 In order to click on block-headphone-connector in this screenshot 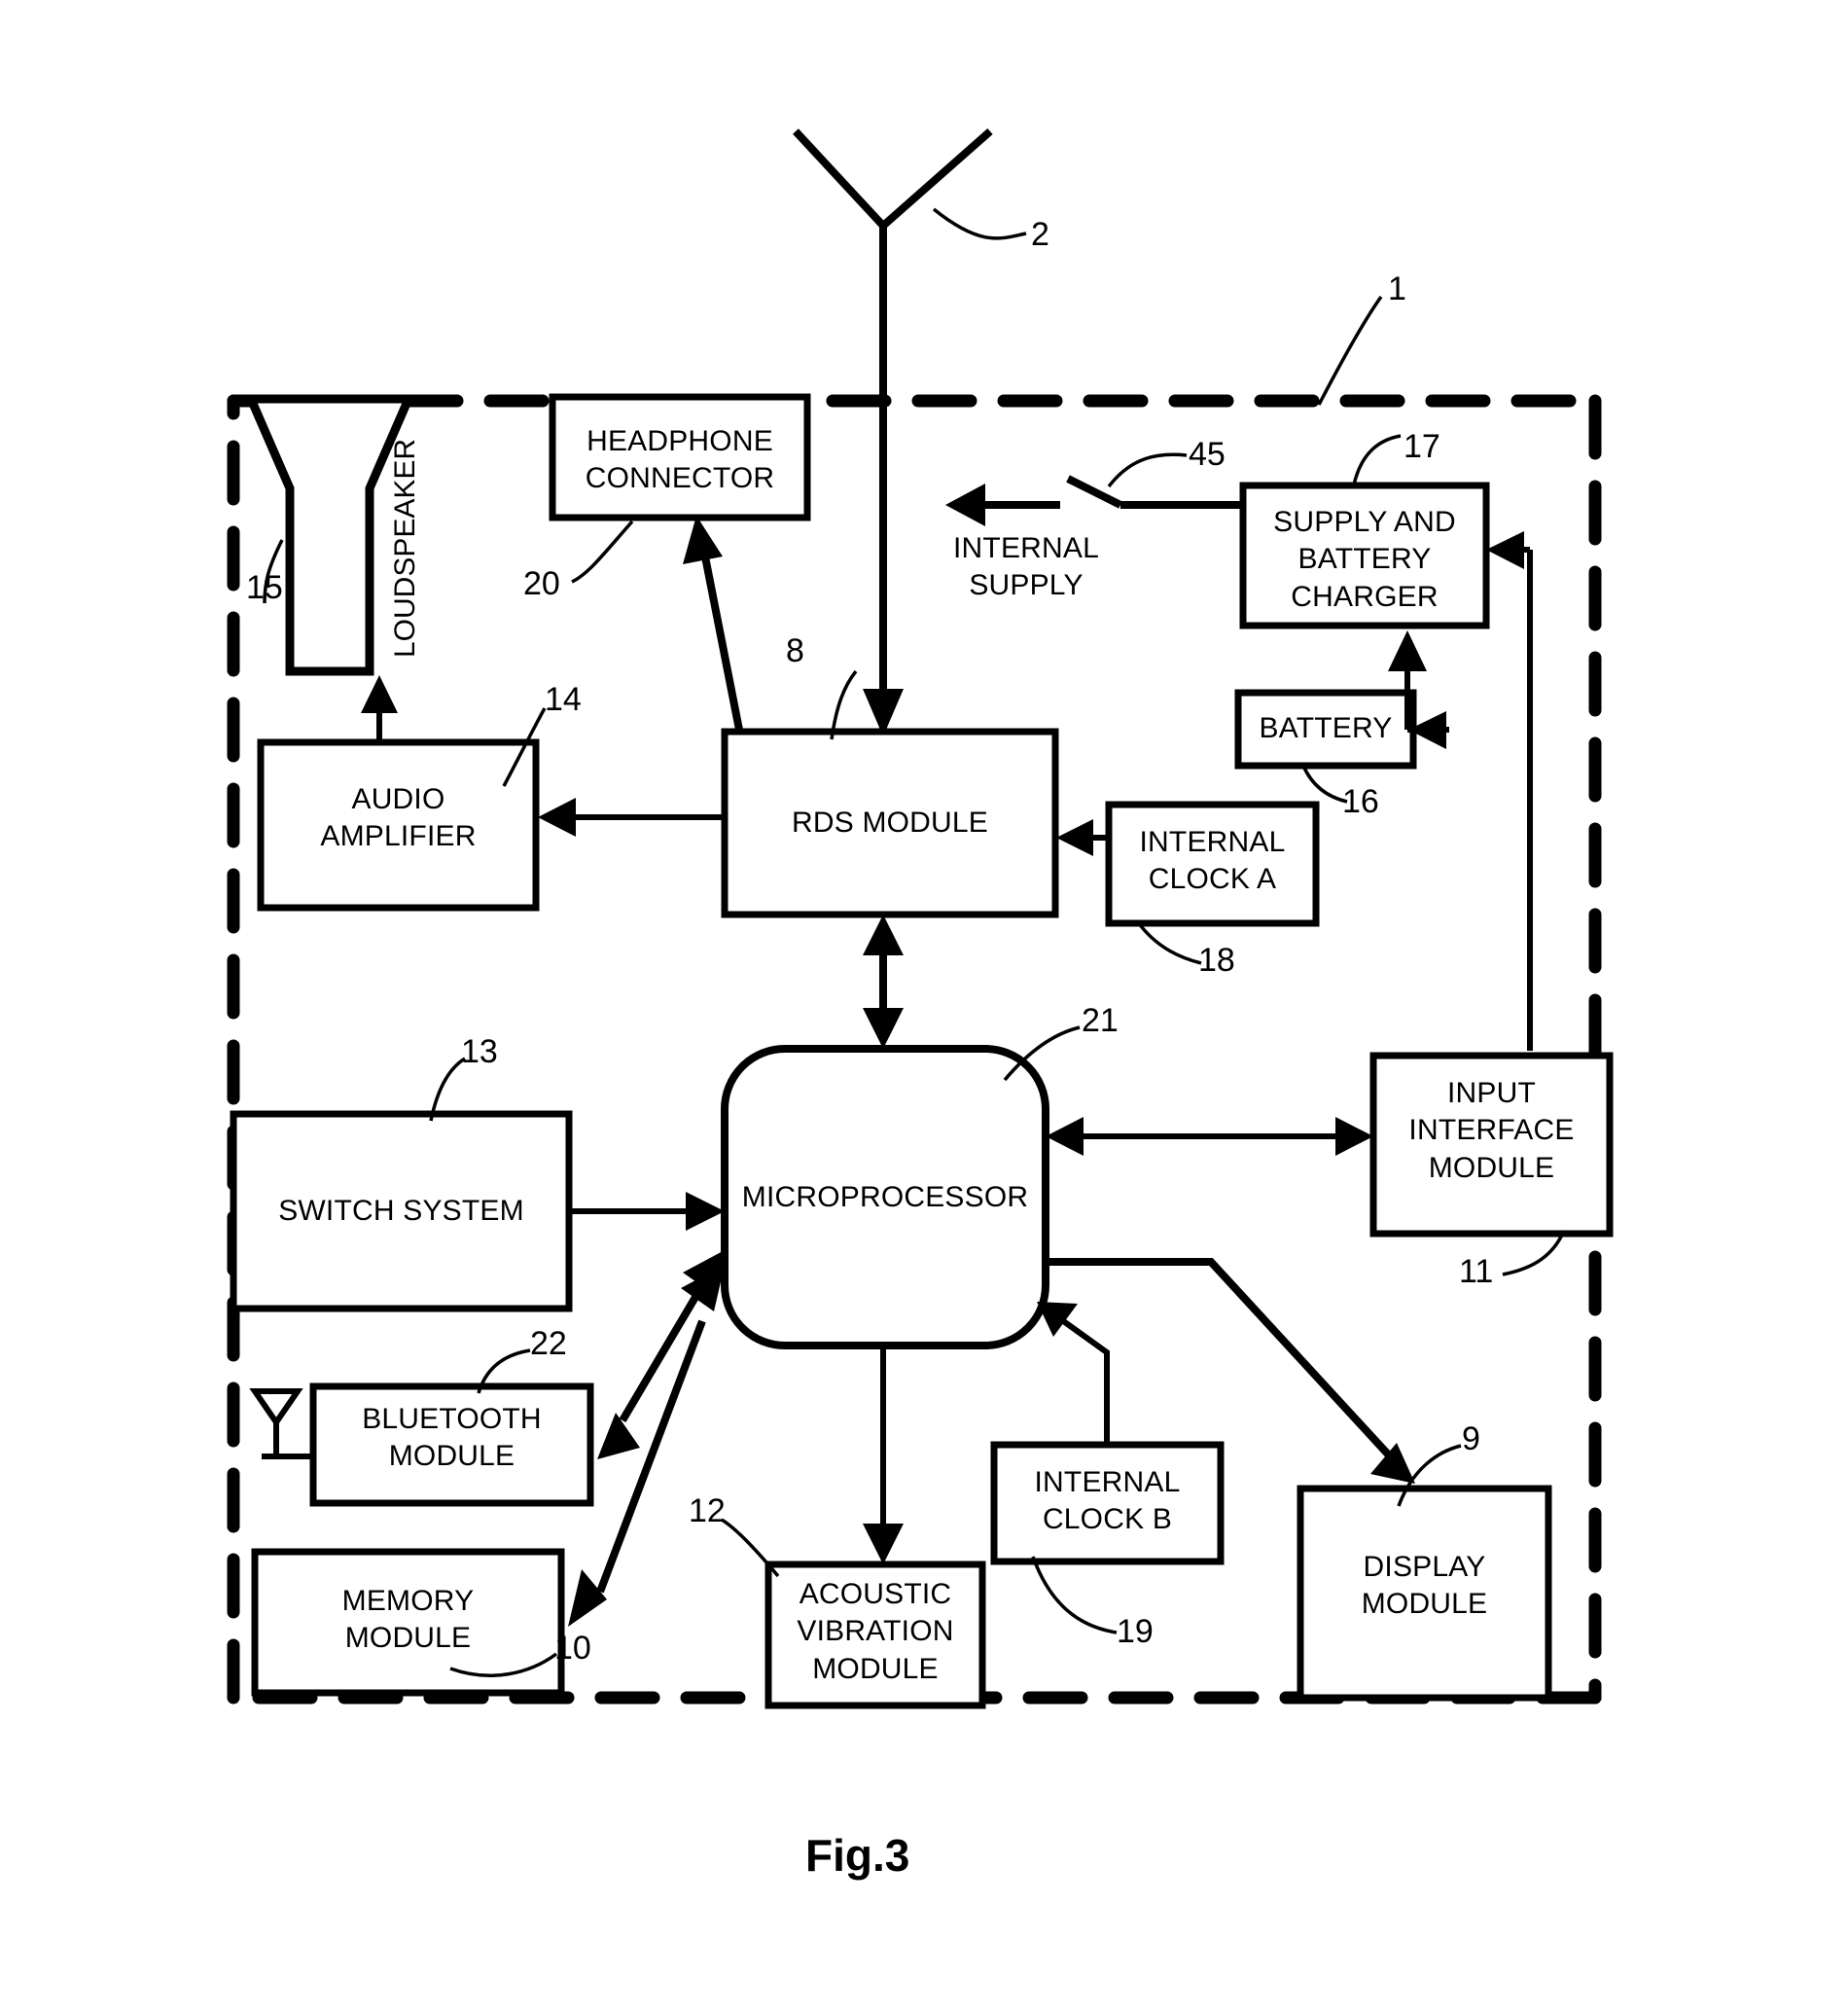, I will do `click(680, 457)`.